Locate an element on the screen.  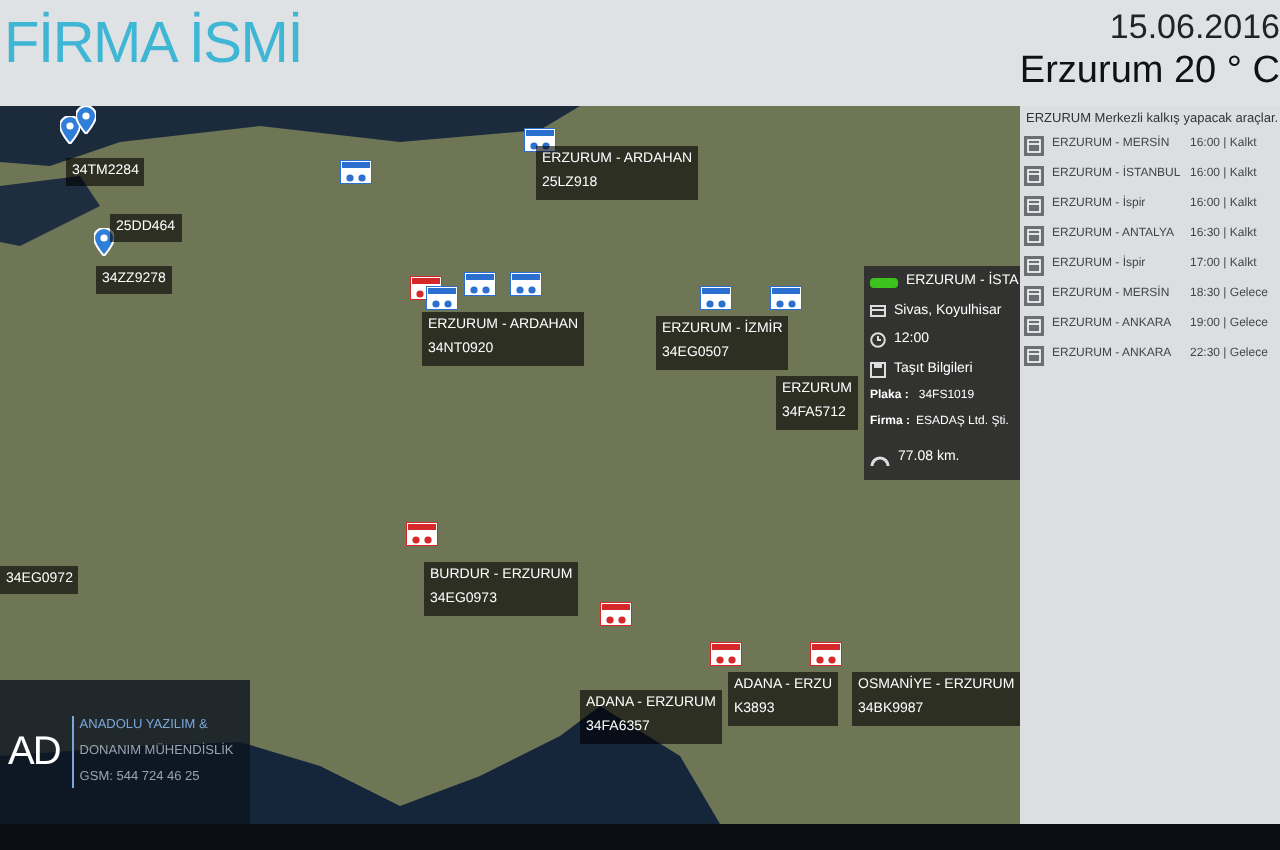
date-text: 15.06.2016 is located at coordinates (1194, 27).